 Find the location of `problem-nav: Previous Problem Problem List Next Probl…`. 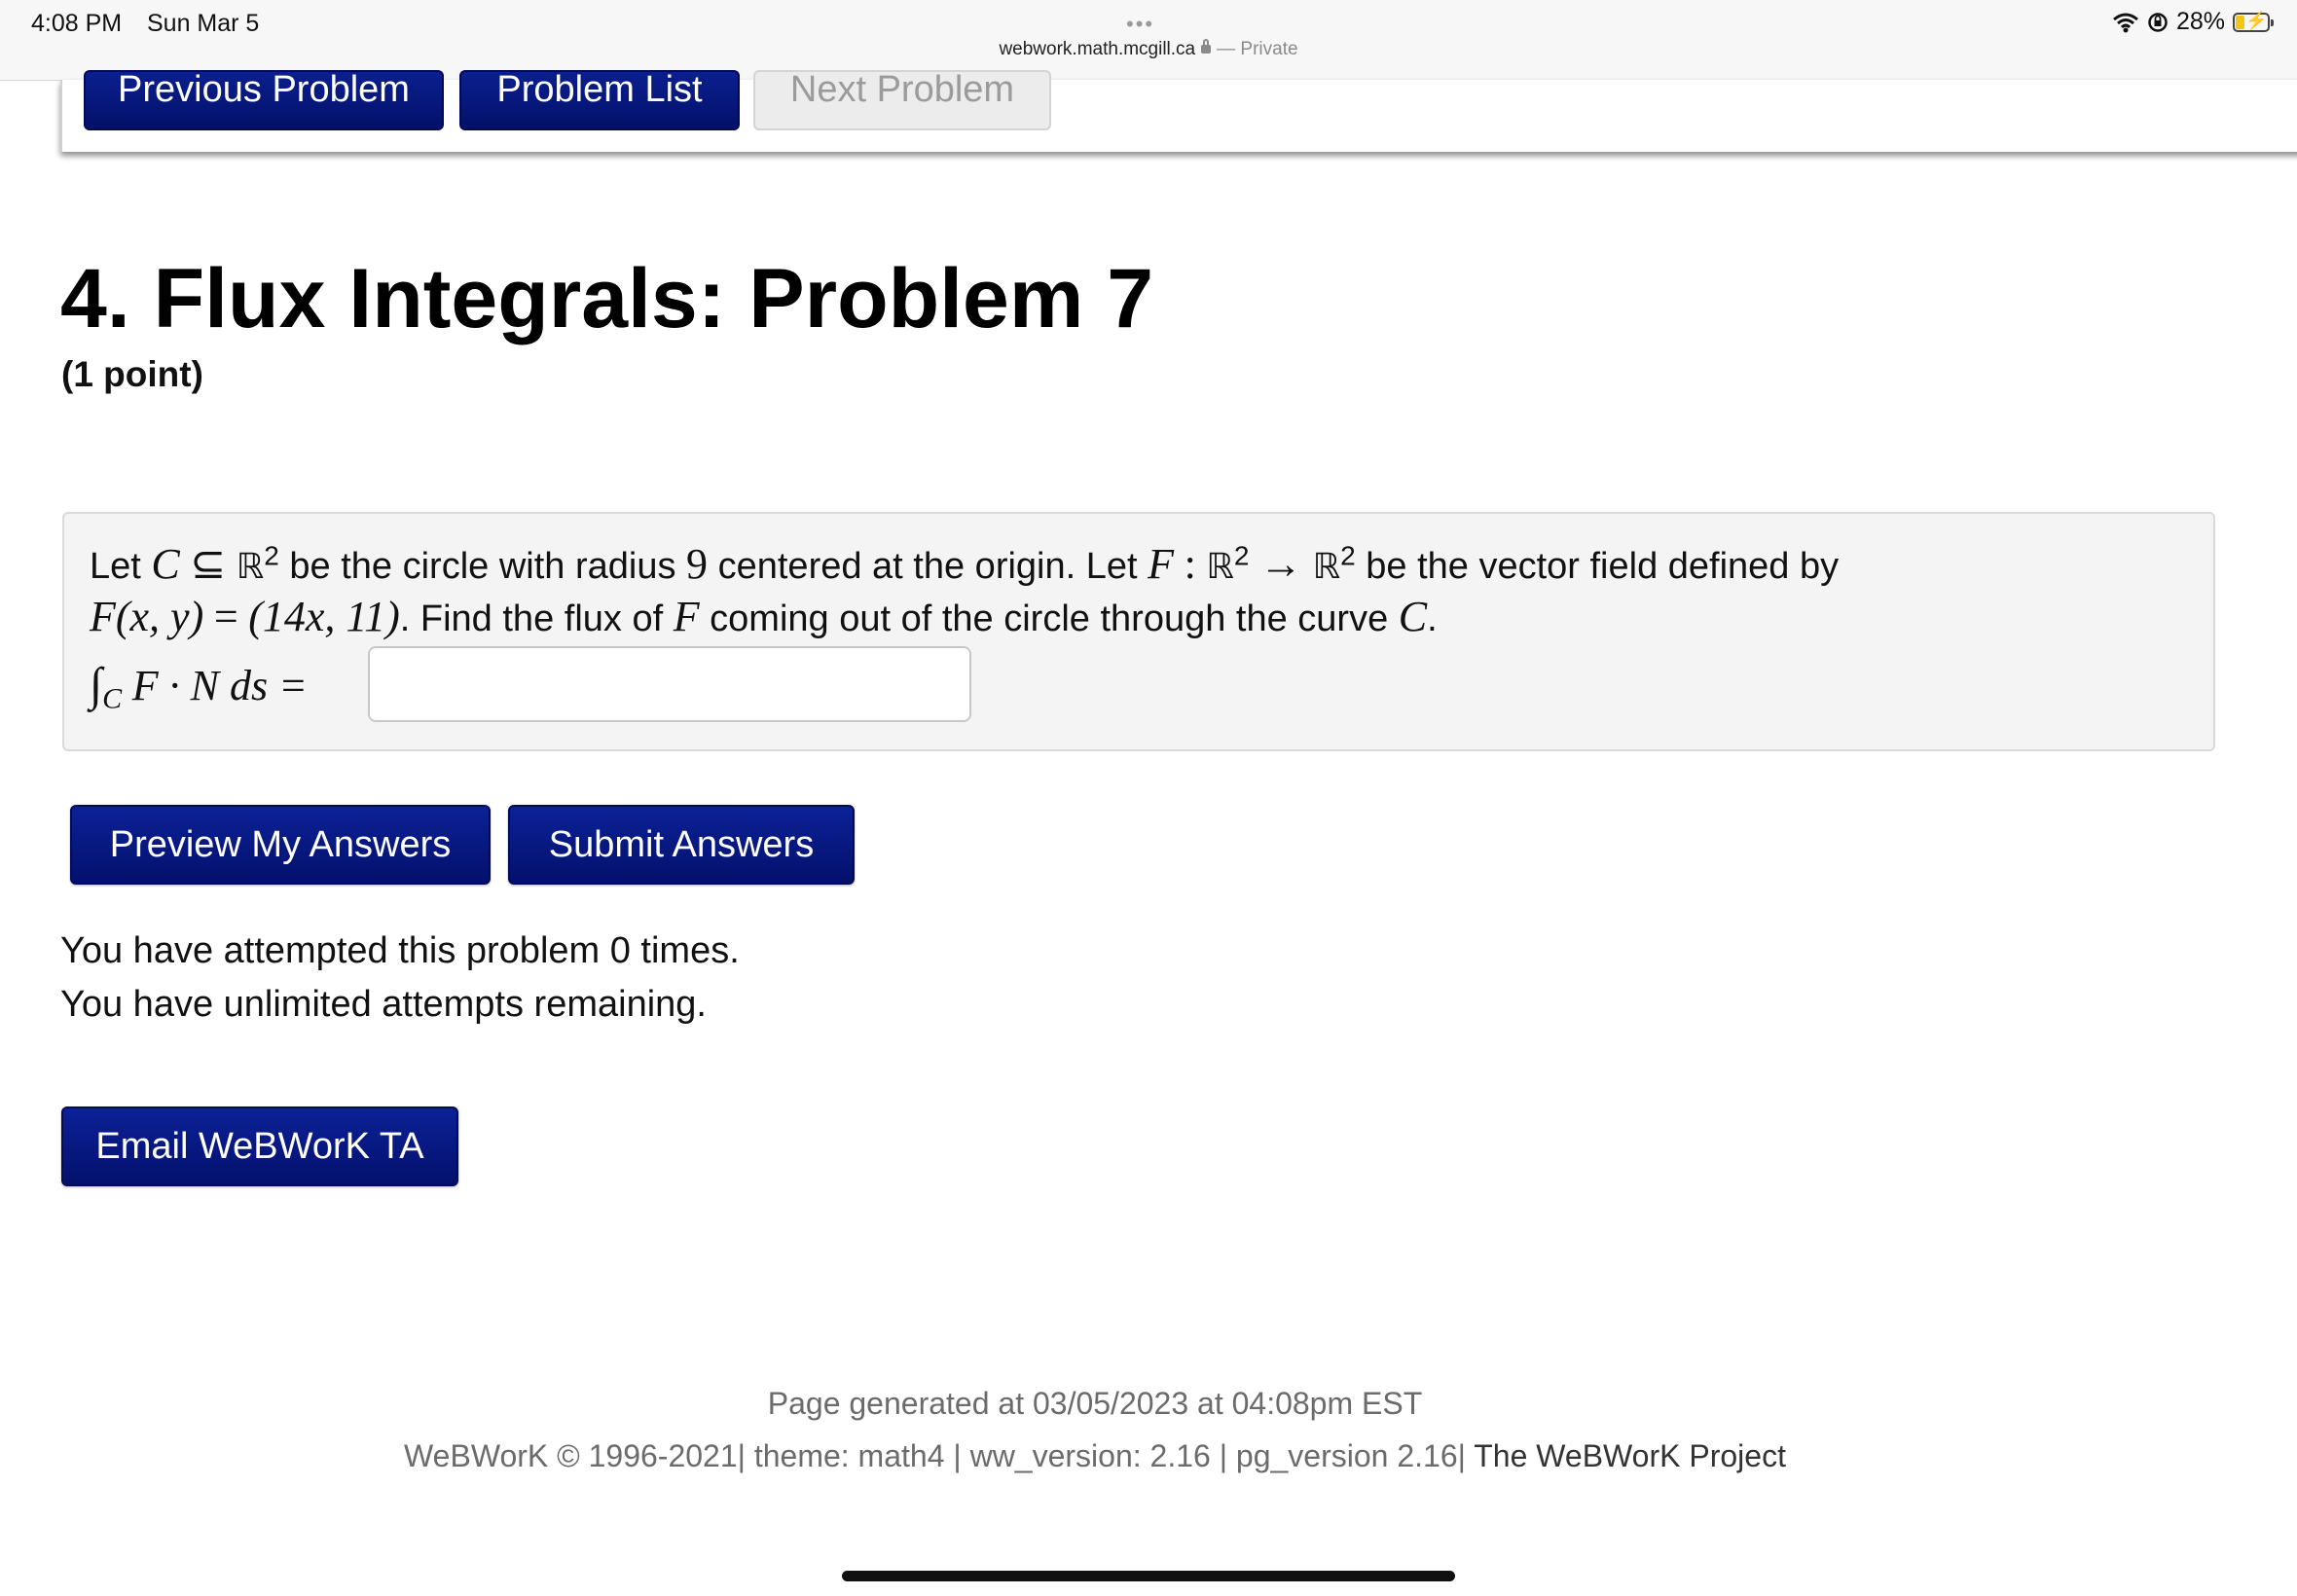

problem-nav: Previous Problem Problem List Next Probl… is located at coordinates (1178, 110).